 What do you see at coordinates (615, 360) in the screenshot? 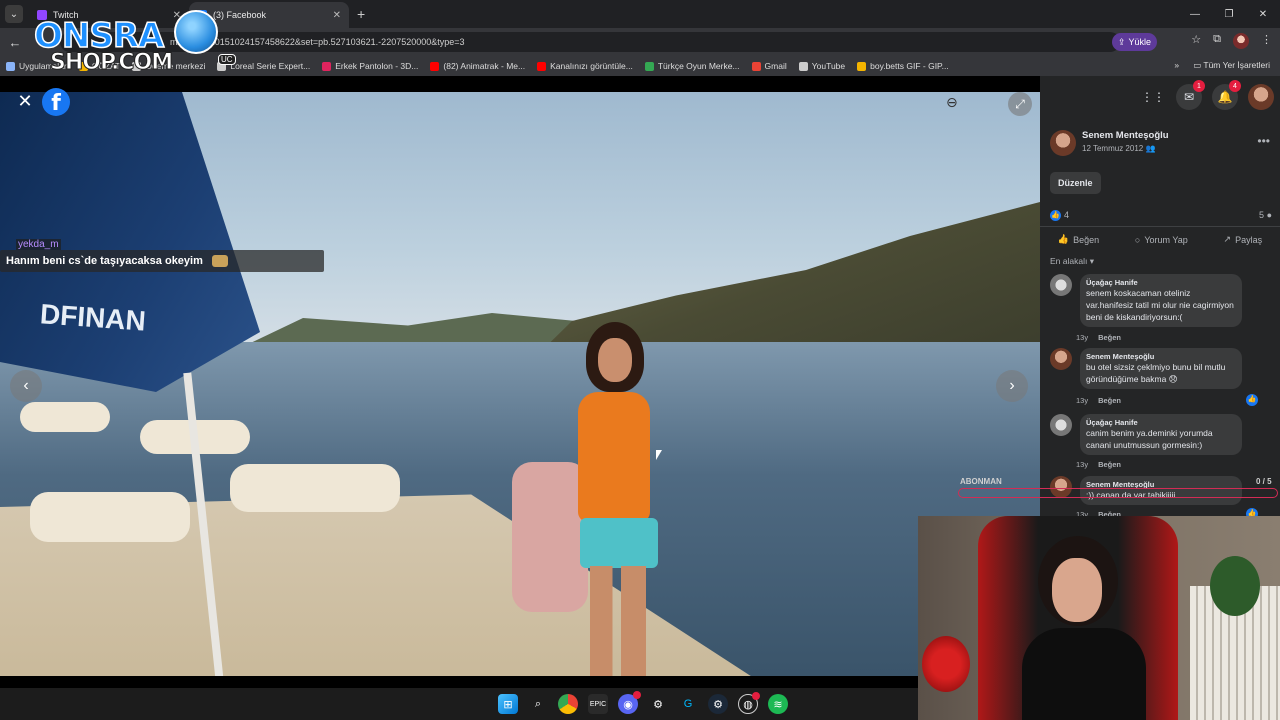
I see `photo-face` at bounding box center [615, 360].